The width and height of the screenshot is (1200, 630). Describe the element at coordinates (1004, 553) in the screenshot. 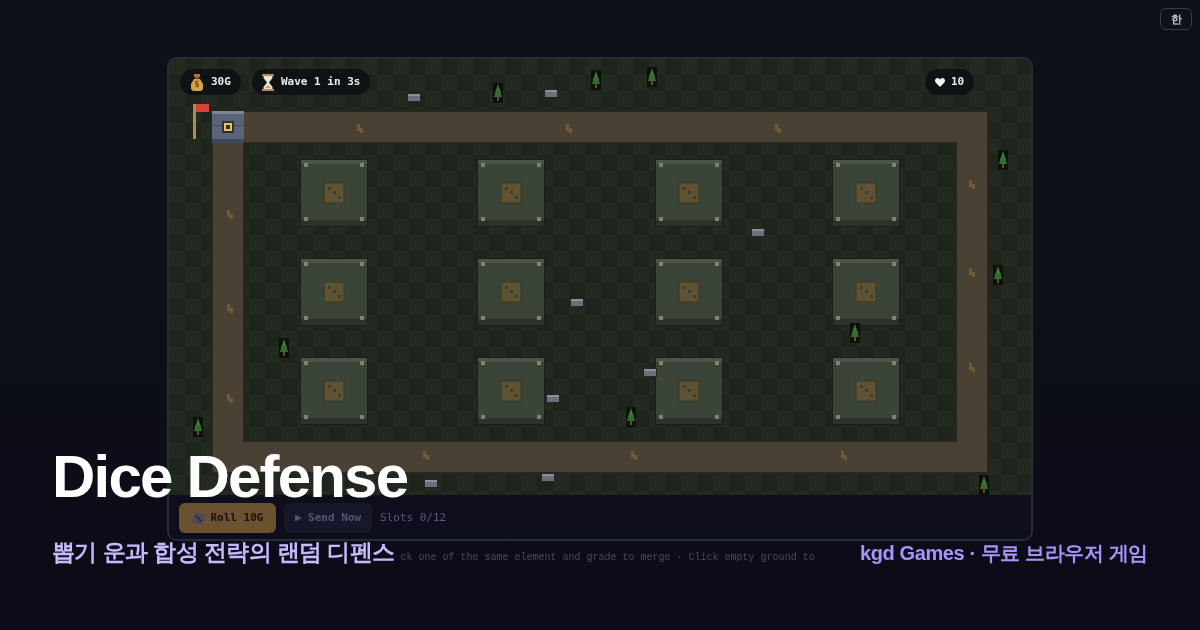

I see `credit-line: kgd Games · 무료 브라우저 게임` at that location.